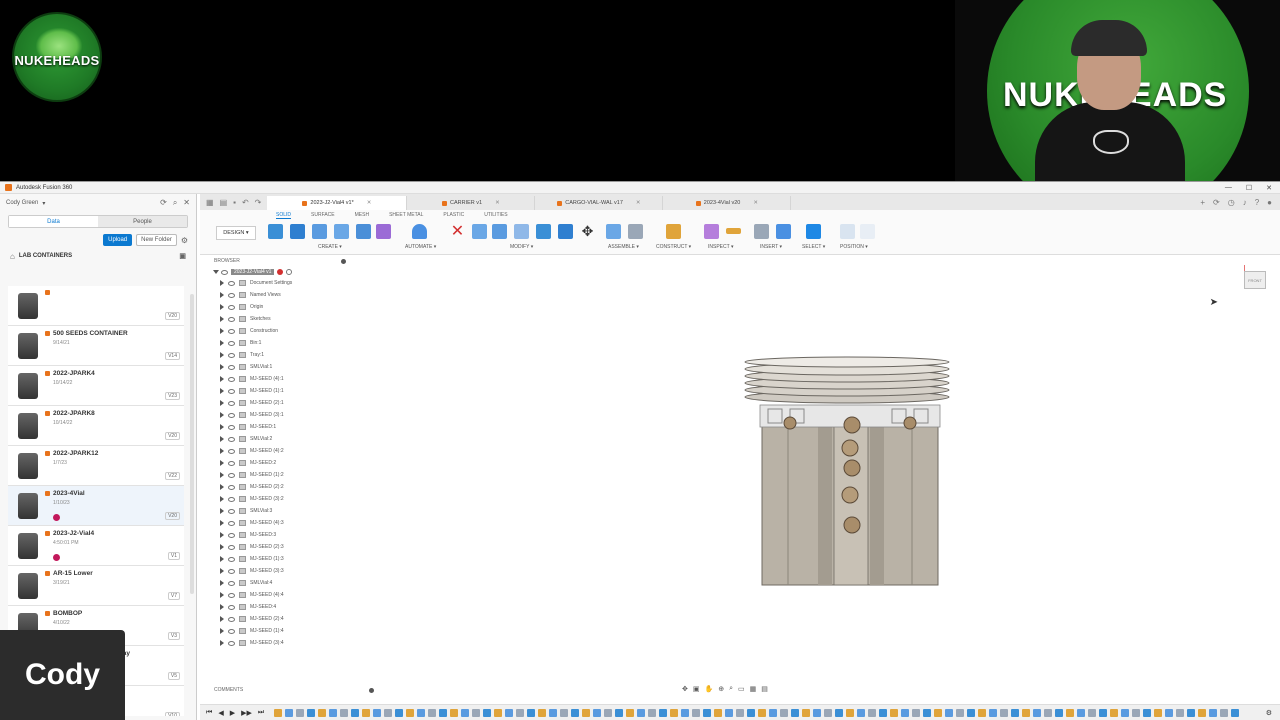 The width and height of the screenshot is (1280, 720). What do you see at coordinates (565, 231) in the screenshot?
I see `scale-icon` at bounding box center [565, 231].